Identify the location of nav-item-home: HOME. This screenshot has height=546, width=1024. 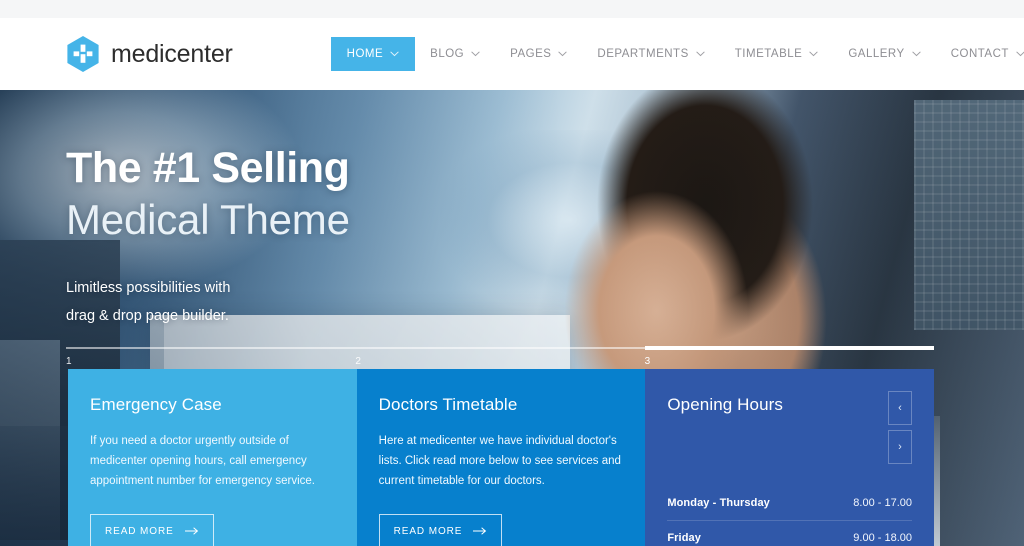
(373, 54).